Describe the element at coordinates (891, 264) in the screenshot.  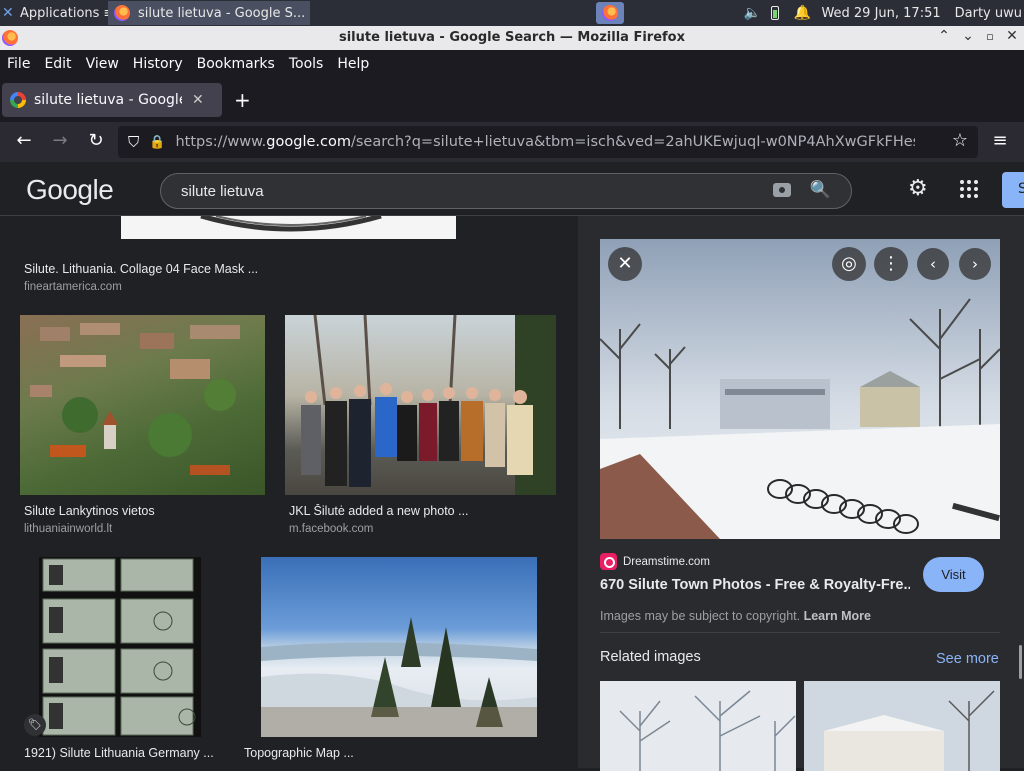
I see `more-options-button: ⋮` at that location.